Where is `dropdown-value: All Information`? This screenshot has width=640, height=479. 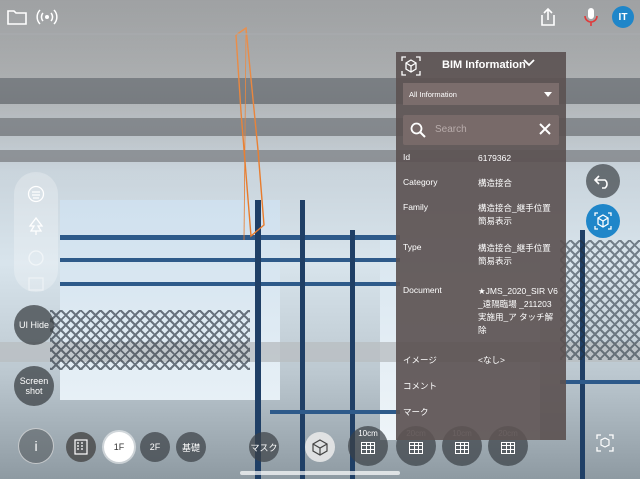 dropdown-value: All Information is located at coordinates (433, 94).